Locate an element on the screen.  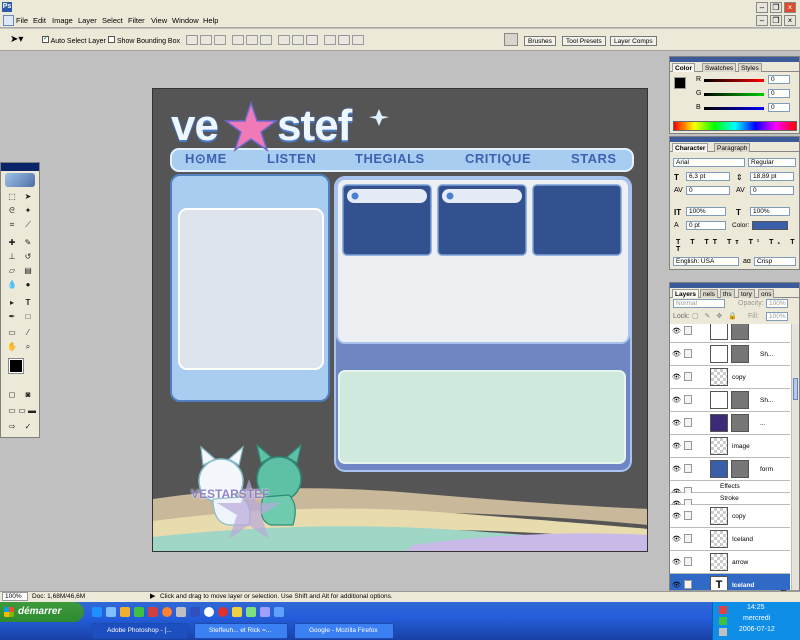
fill-field: 100% is located at coordinates (777, 316).